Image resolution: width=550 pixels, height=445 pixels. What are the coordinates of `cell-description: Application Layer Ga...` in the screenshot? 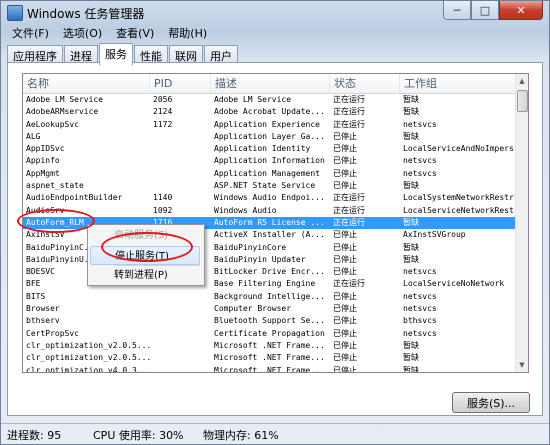 It's located at (269, 136).